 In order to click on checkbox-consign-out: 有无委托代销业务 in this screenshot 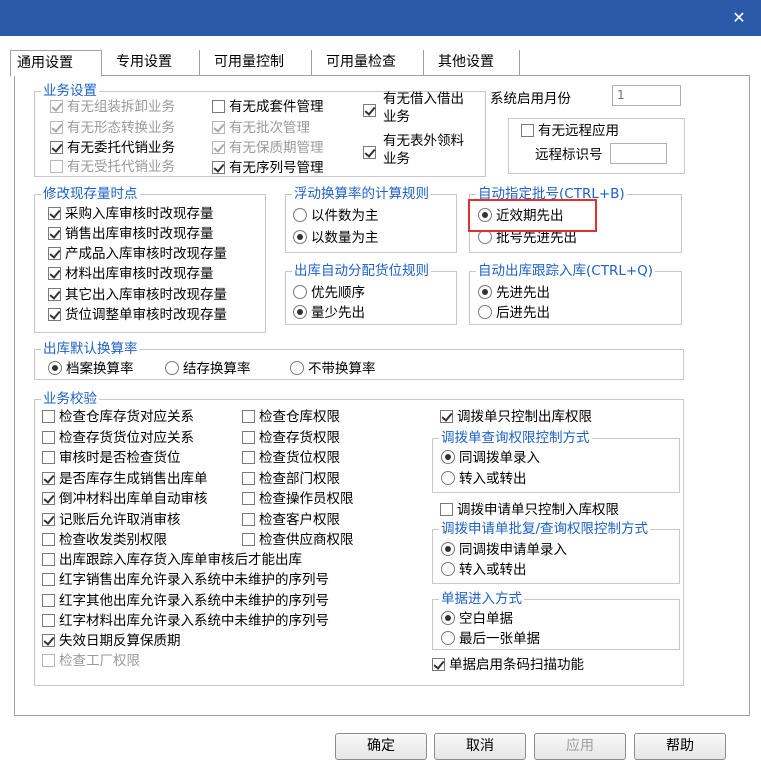, I will do `click(112, 148)`.